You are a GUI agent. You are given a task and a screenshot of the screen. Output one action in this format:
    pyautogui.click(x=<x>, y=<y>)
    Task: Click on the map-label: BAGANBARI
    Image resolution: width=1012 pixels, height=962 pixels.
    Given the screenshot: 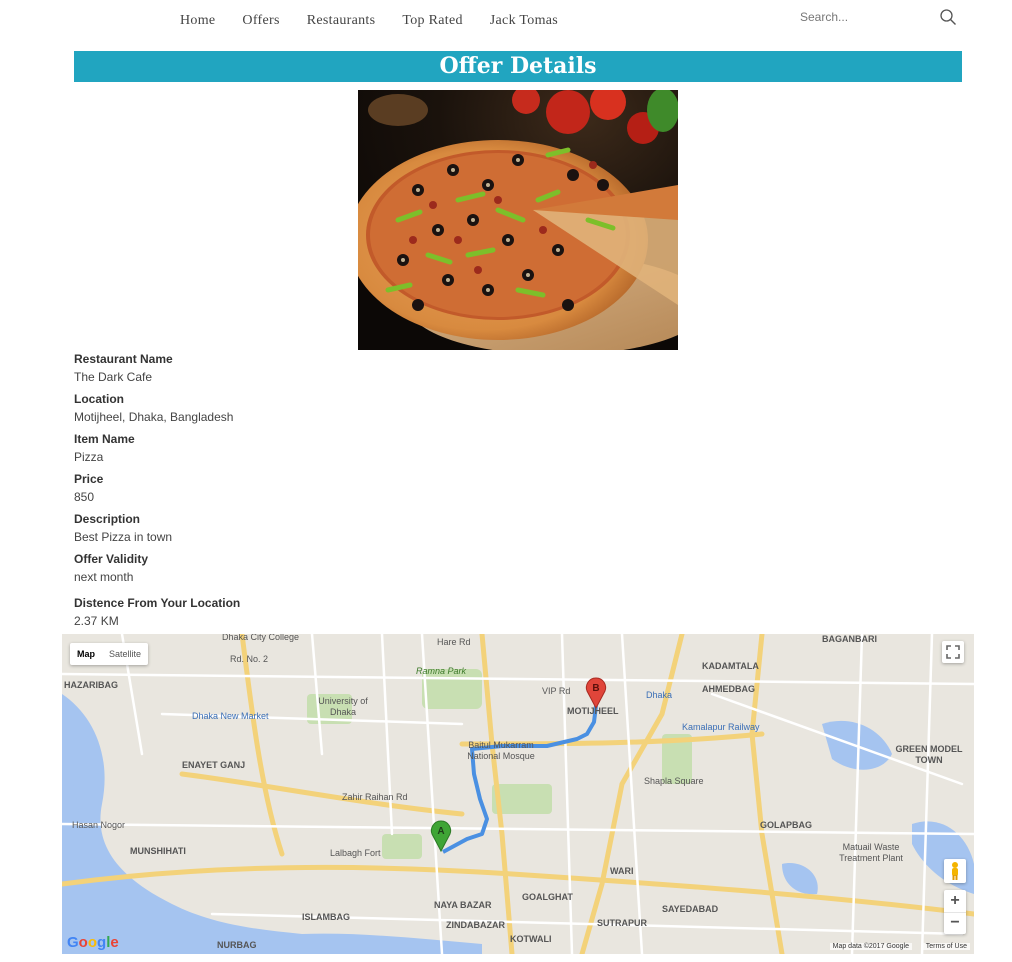 What is the action you would take?
    pyautogui.click(x=849, y=639)
    